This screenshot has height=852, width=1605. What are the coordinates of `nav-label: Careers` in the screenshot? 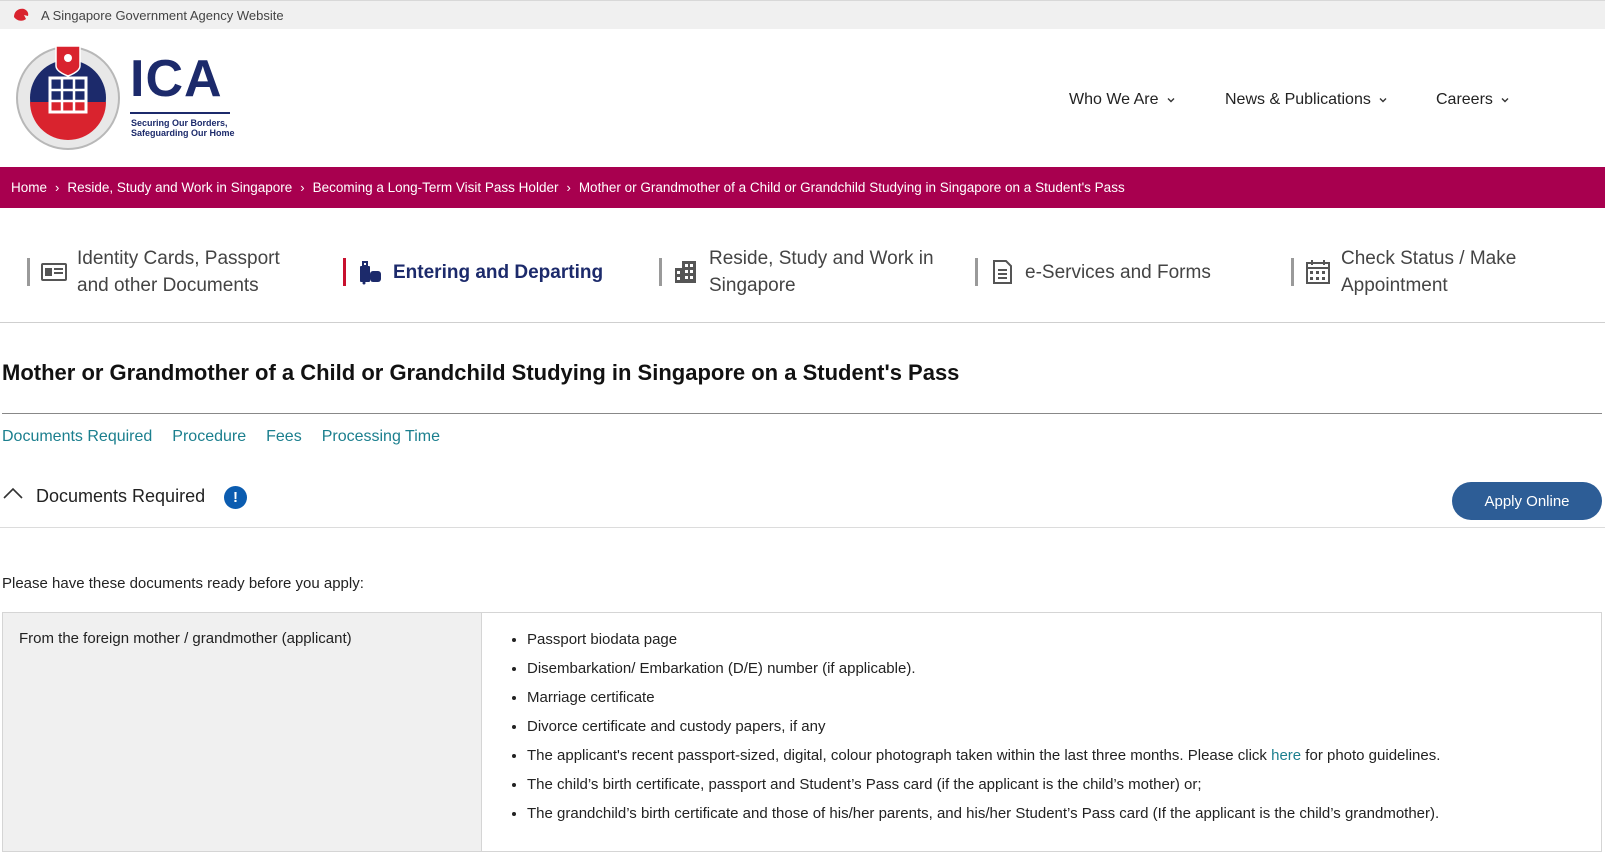 It's located at (1464, 99).